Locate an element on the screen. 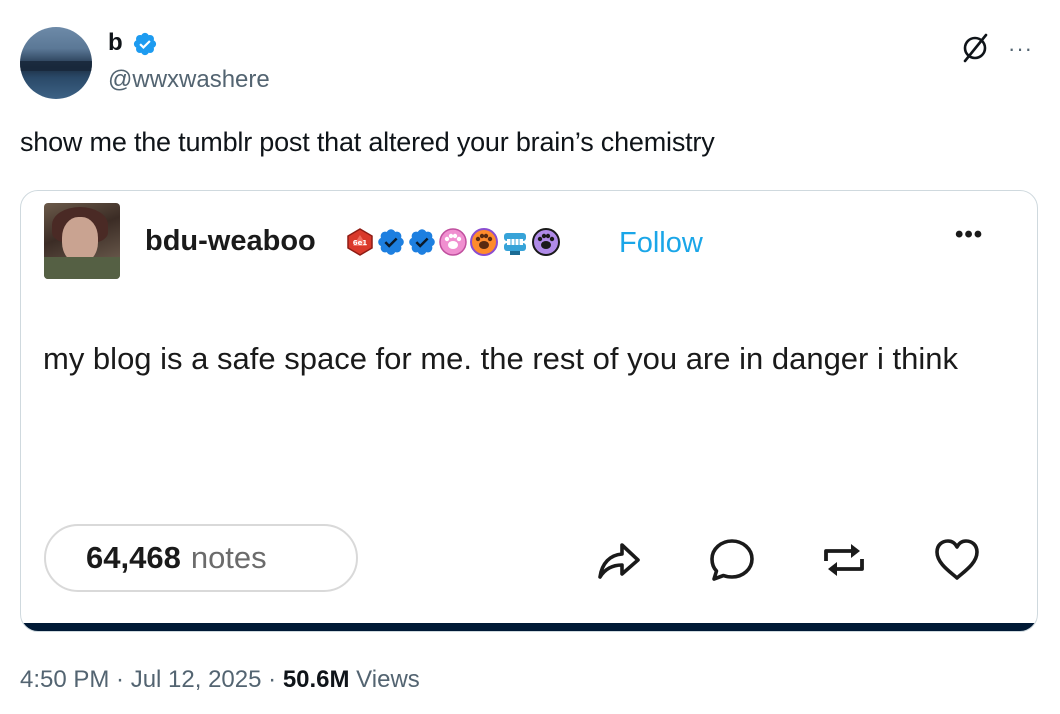 This screenshot has height=714, width=1060. purple-paw-badge-icon is located at coordinates (546, 242).